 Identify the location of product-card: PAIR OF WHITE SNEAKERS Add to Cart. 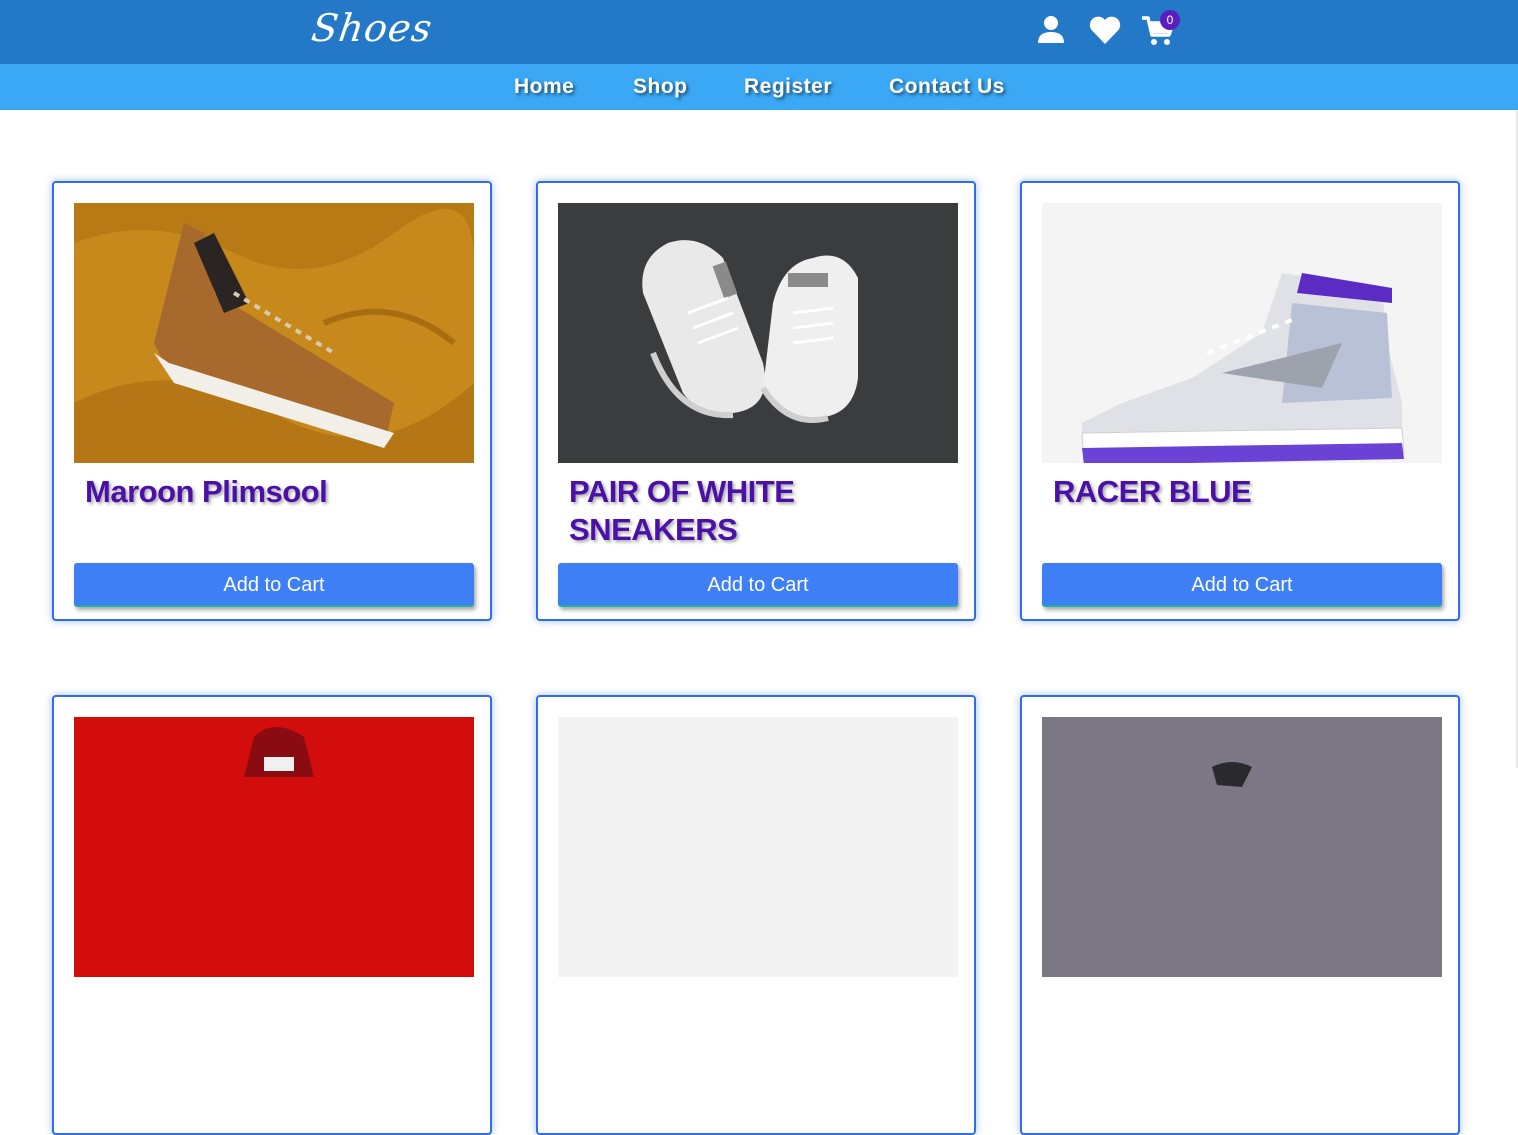
(756, 401).